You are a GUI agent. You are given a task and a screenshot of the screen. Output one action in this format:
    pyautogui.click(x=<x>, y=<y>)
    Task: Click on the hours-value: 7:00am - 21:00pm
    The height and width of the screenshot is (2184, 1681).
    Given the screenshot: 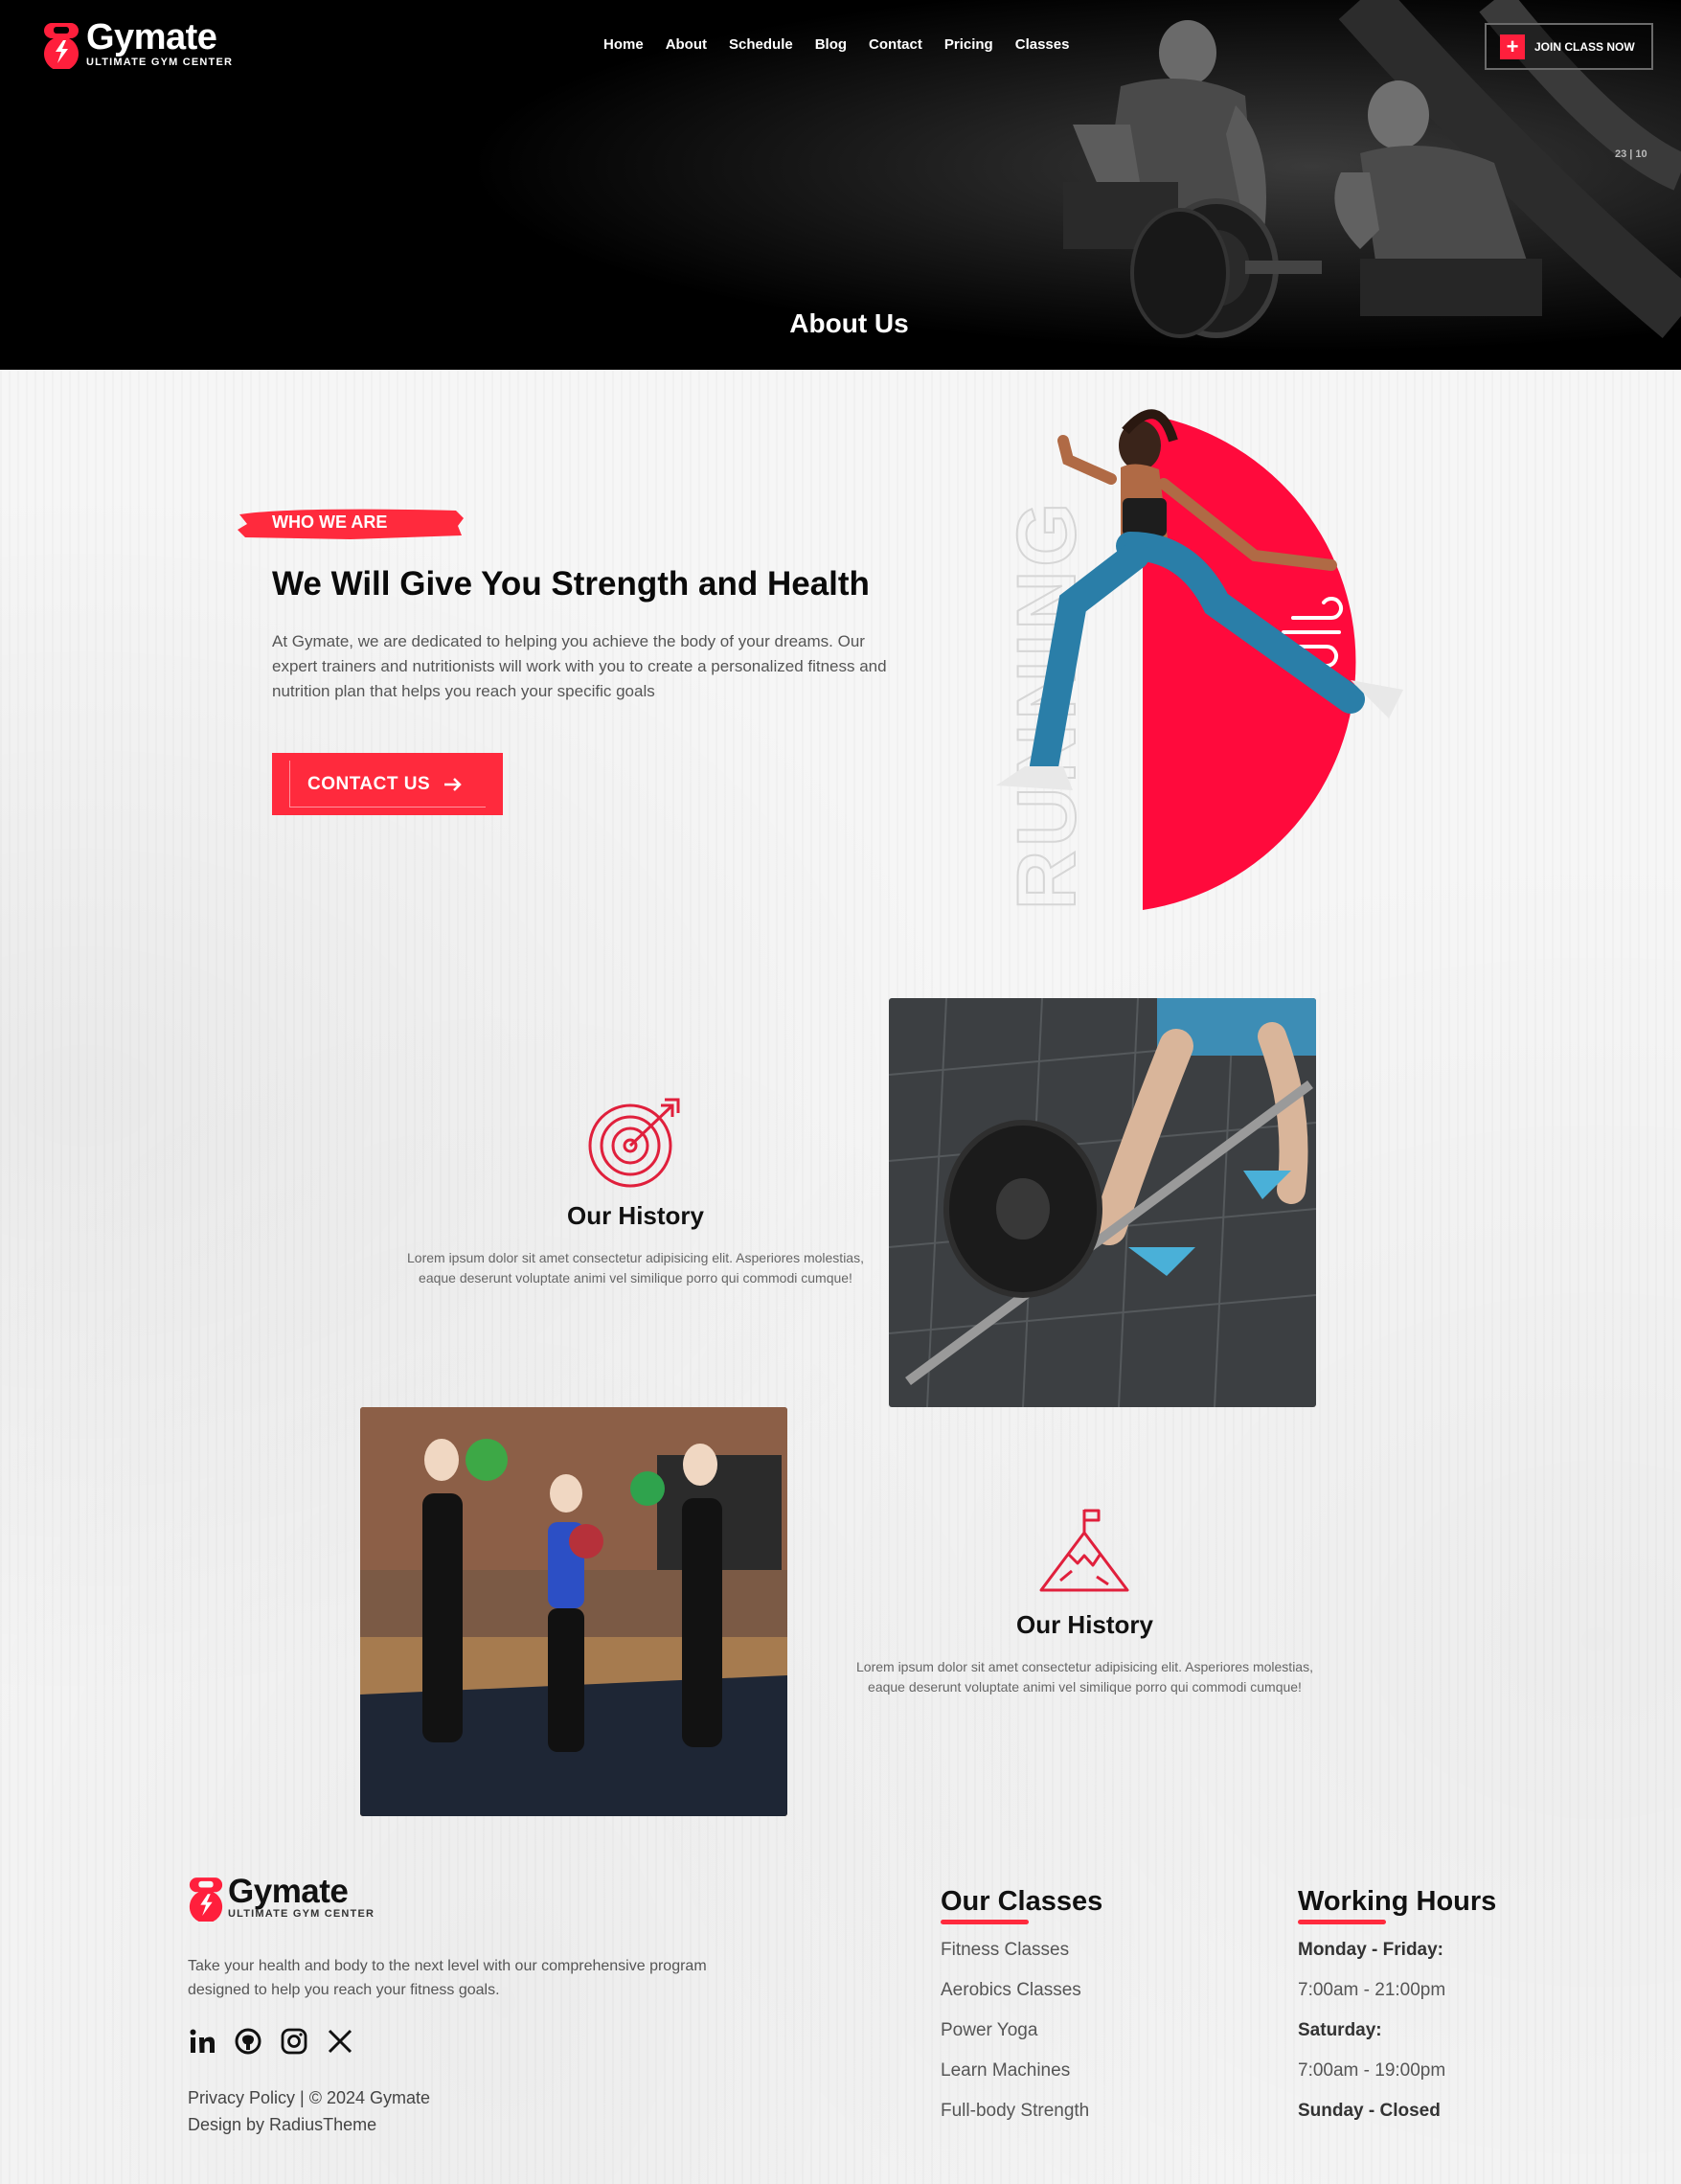 What is the action you would take?
    pyautogui.click(x=1372, y=1990)
    